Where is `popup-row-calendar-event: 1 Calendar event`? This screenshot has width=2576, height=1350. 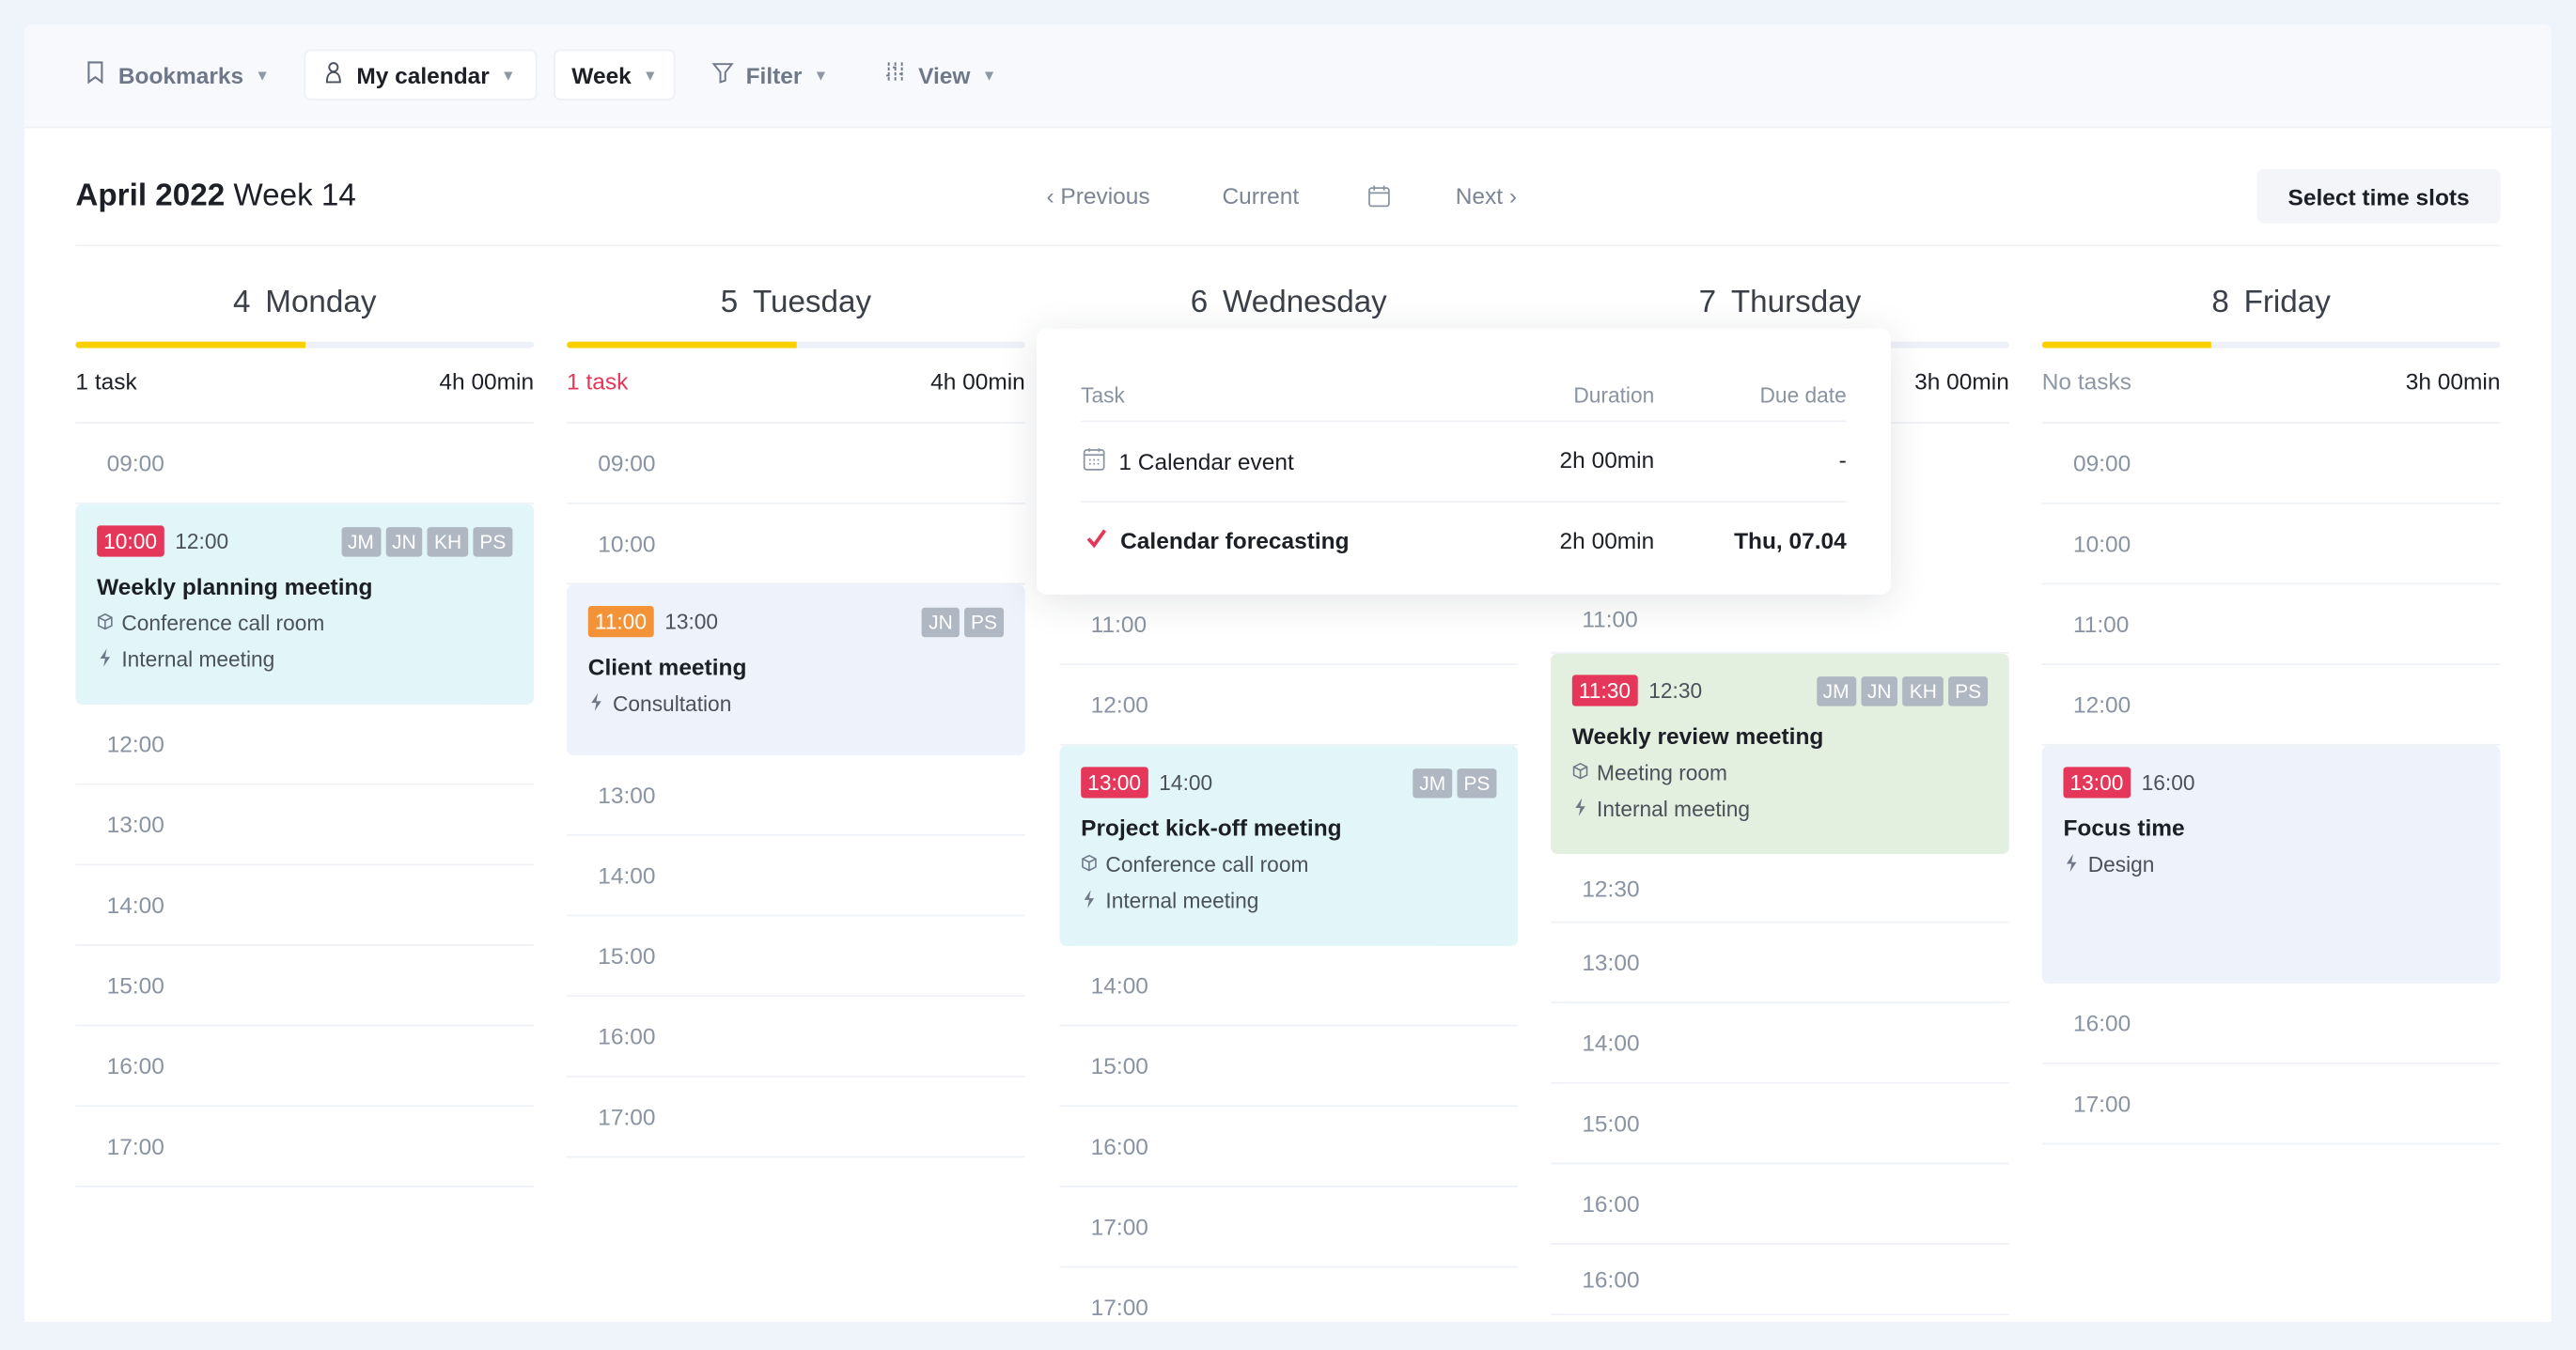 popup-row-calendar-event: 1 Calendar event is located at coordinates (1188, 461).